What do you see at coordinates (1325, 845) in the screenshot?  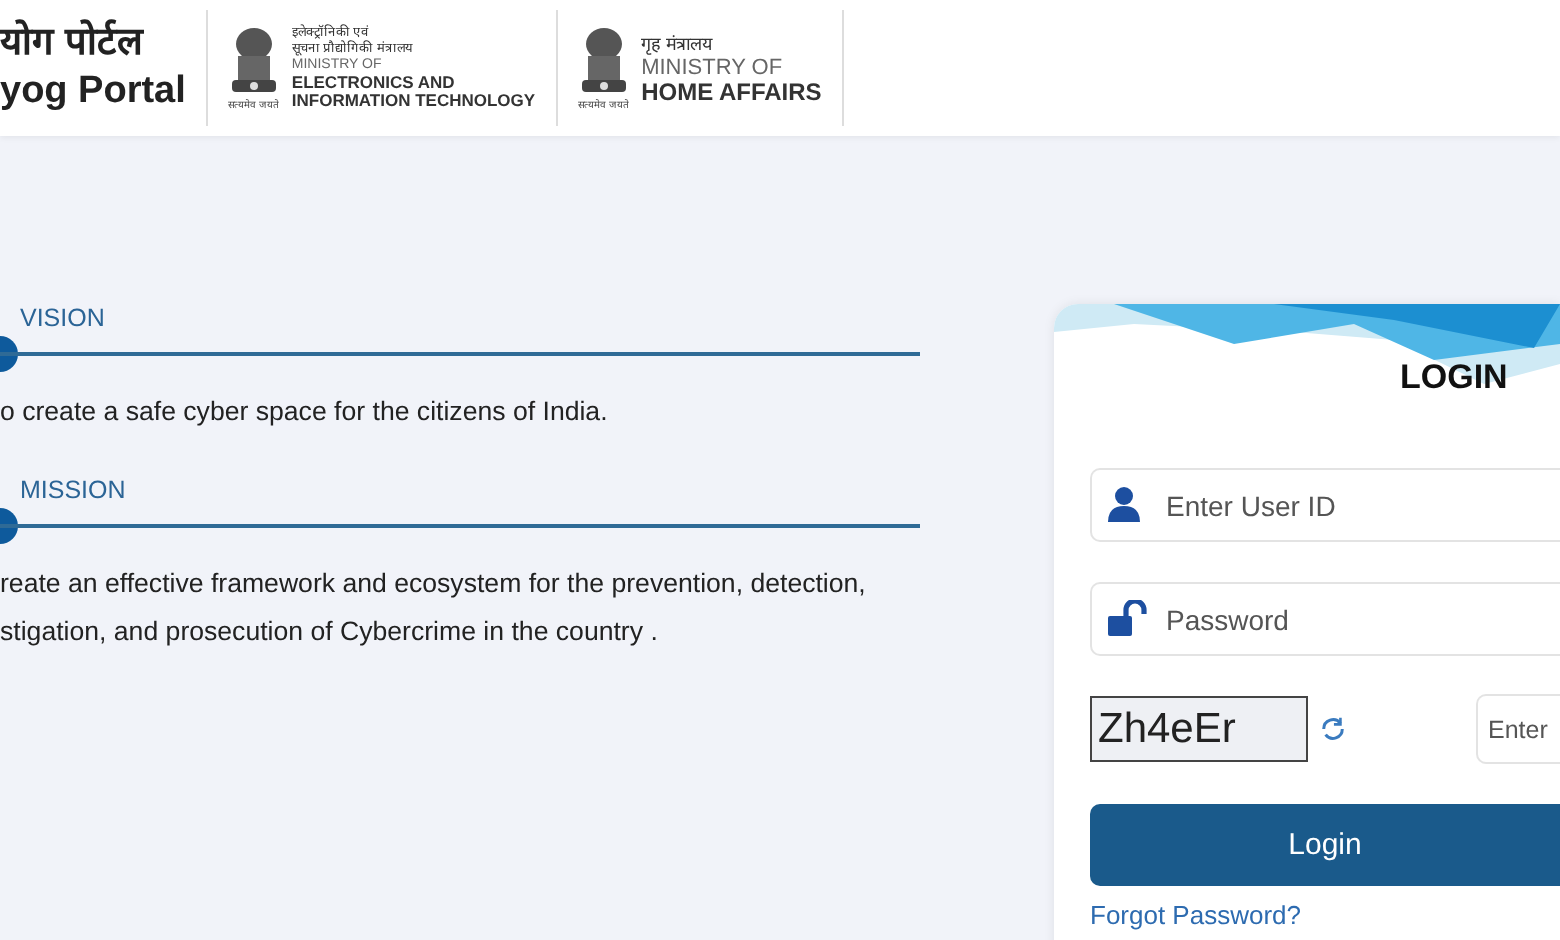 I see `login-button: Login` at bounding box center [1325, 845].